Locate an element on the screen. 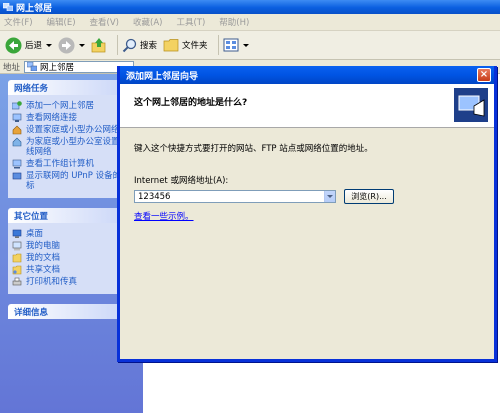 The width and height of the screenshot is (500, 413). search-label: 搜索 is located at coordinates (149, 46).